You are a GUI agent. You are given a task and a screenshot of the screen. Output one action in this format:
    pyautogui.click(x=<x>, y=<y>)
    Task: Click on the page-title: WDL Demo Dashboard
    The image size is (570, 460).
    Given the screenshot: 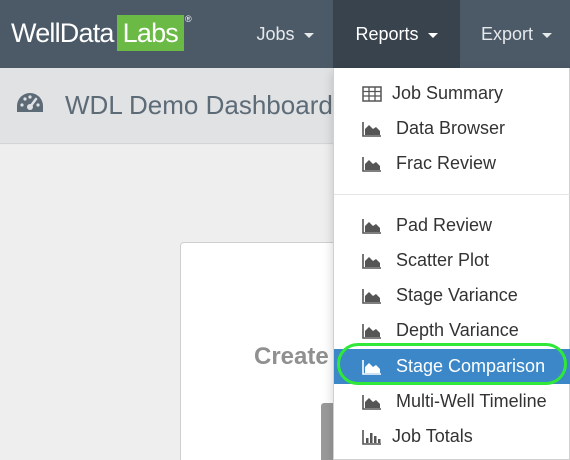 What is the action you would take?
    pyautogui.click(x=199, y=105)
    